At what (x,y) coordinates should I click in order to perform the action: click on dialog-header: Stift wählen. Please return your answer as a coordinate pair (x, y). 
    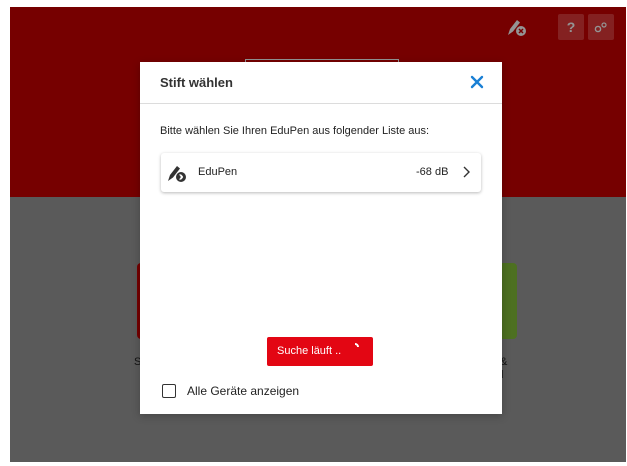
    Looking at the image, I should click on (321, 83).